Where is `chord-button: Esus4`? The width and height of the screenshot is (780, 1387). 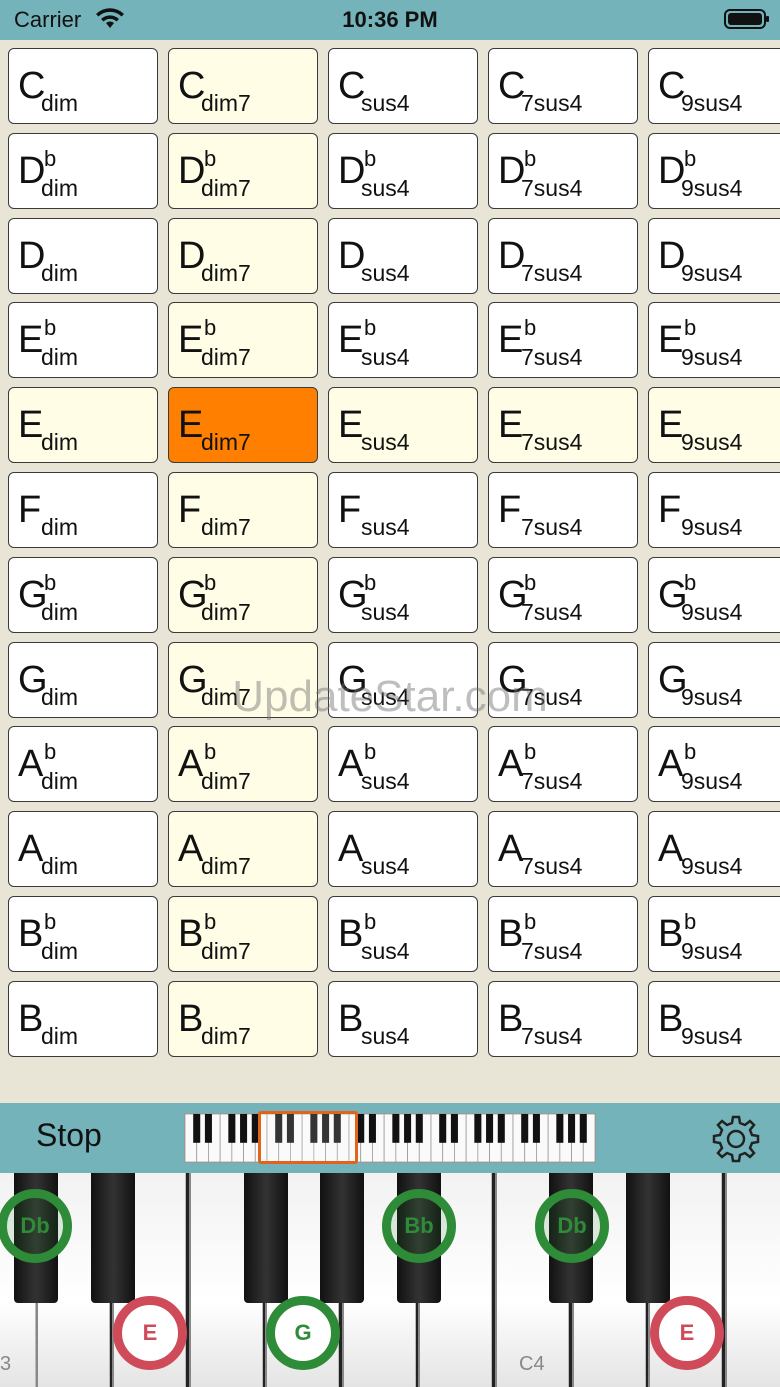
chord-button: Esus4 is located at coordinates (403, 425).